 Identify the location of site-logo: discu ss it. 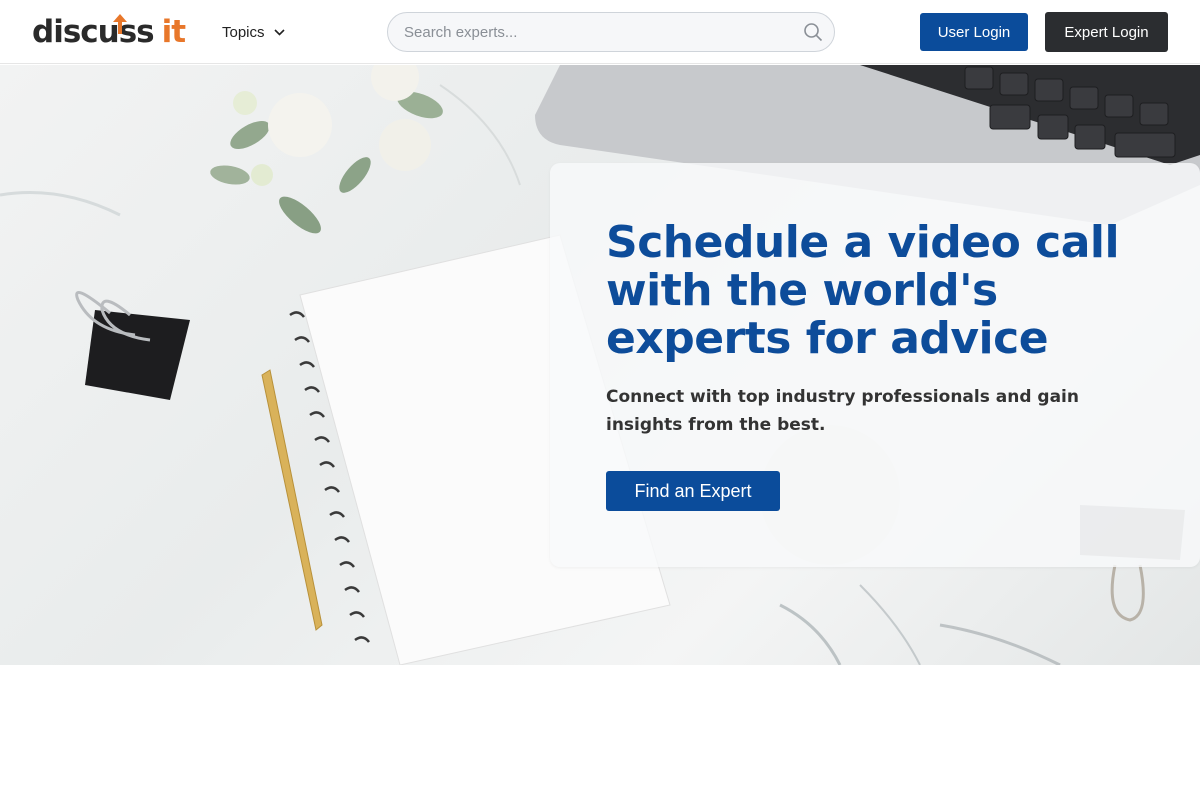
(109, 32).